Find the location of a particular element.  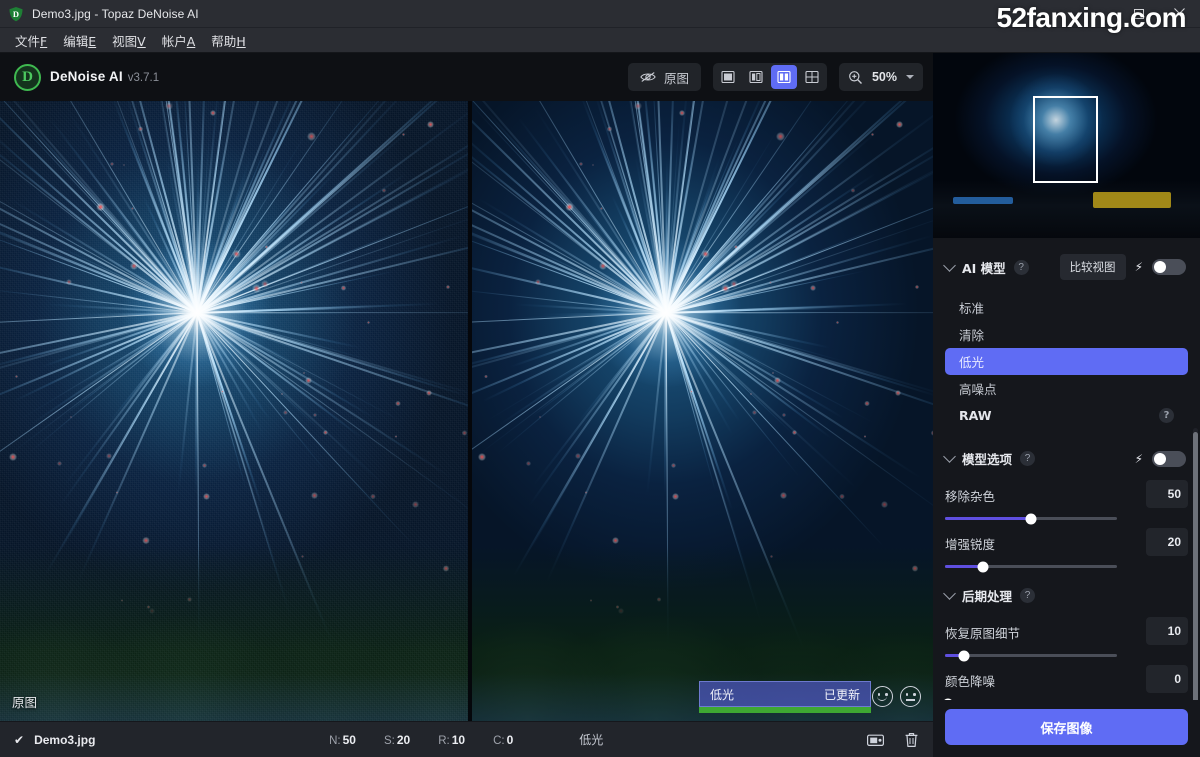

slider-fill is located at coordinates (988, 518).